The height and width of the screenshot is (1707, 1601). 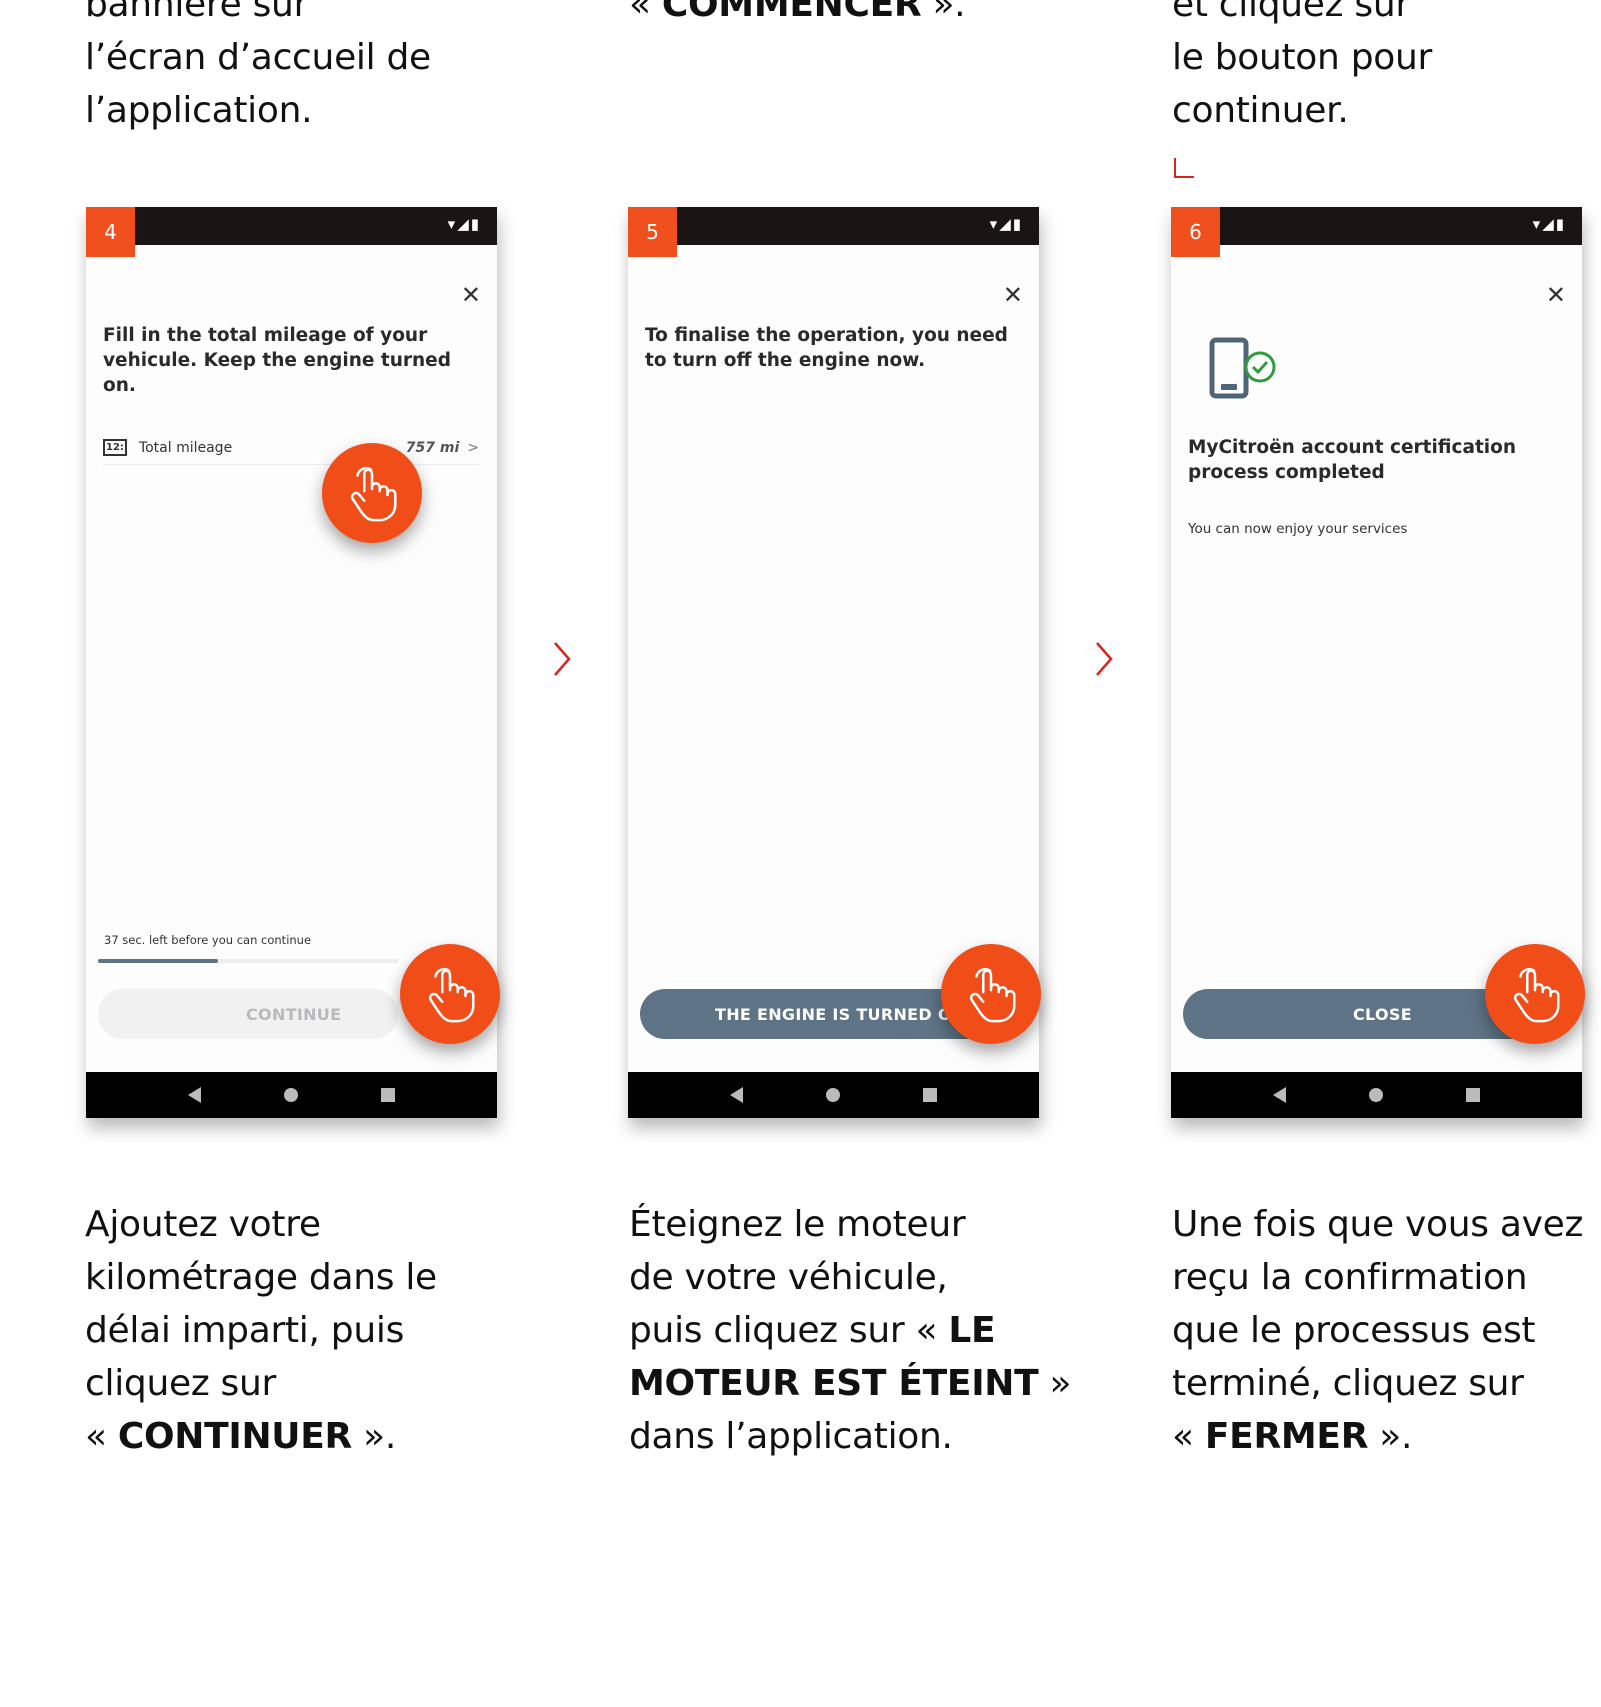 I want to click on top-caption-3: et cliquez sur le bouton pour continuer., so click(x=1302, y=68).